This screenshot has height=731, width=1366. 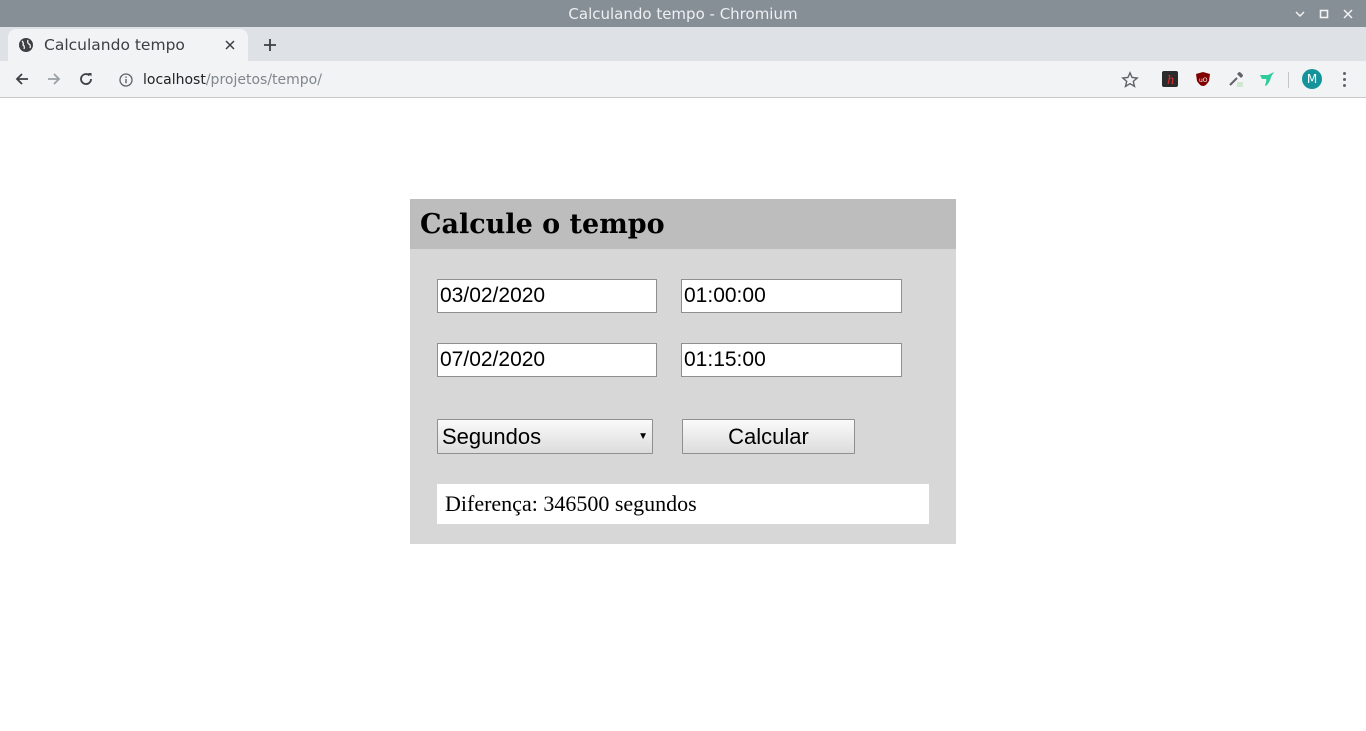 I want to click on url-path: /projetos/tempo/, so click(x=263, y=79).